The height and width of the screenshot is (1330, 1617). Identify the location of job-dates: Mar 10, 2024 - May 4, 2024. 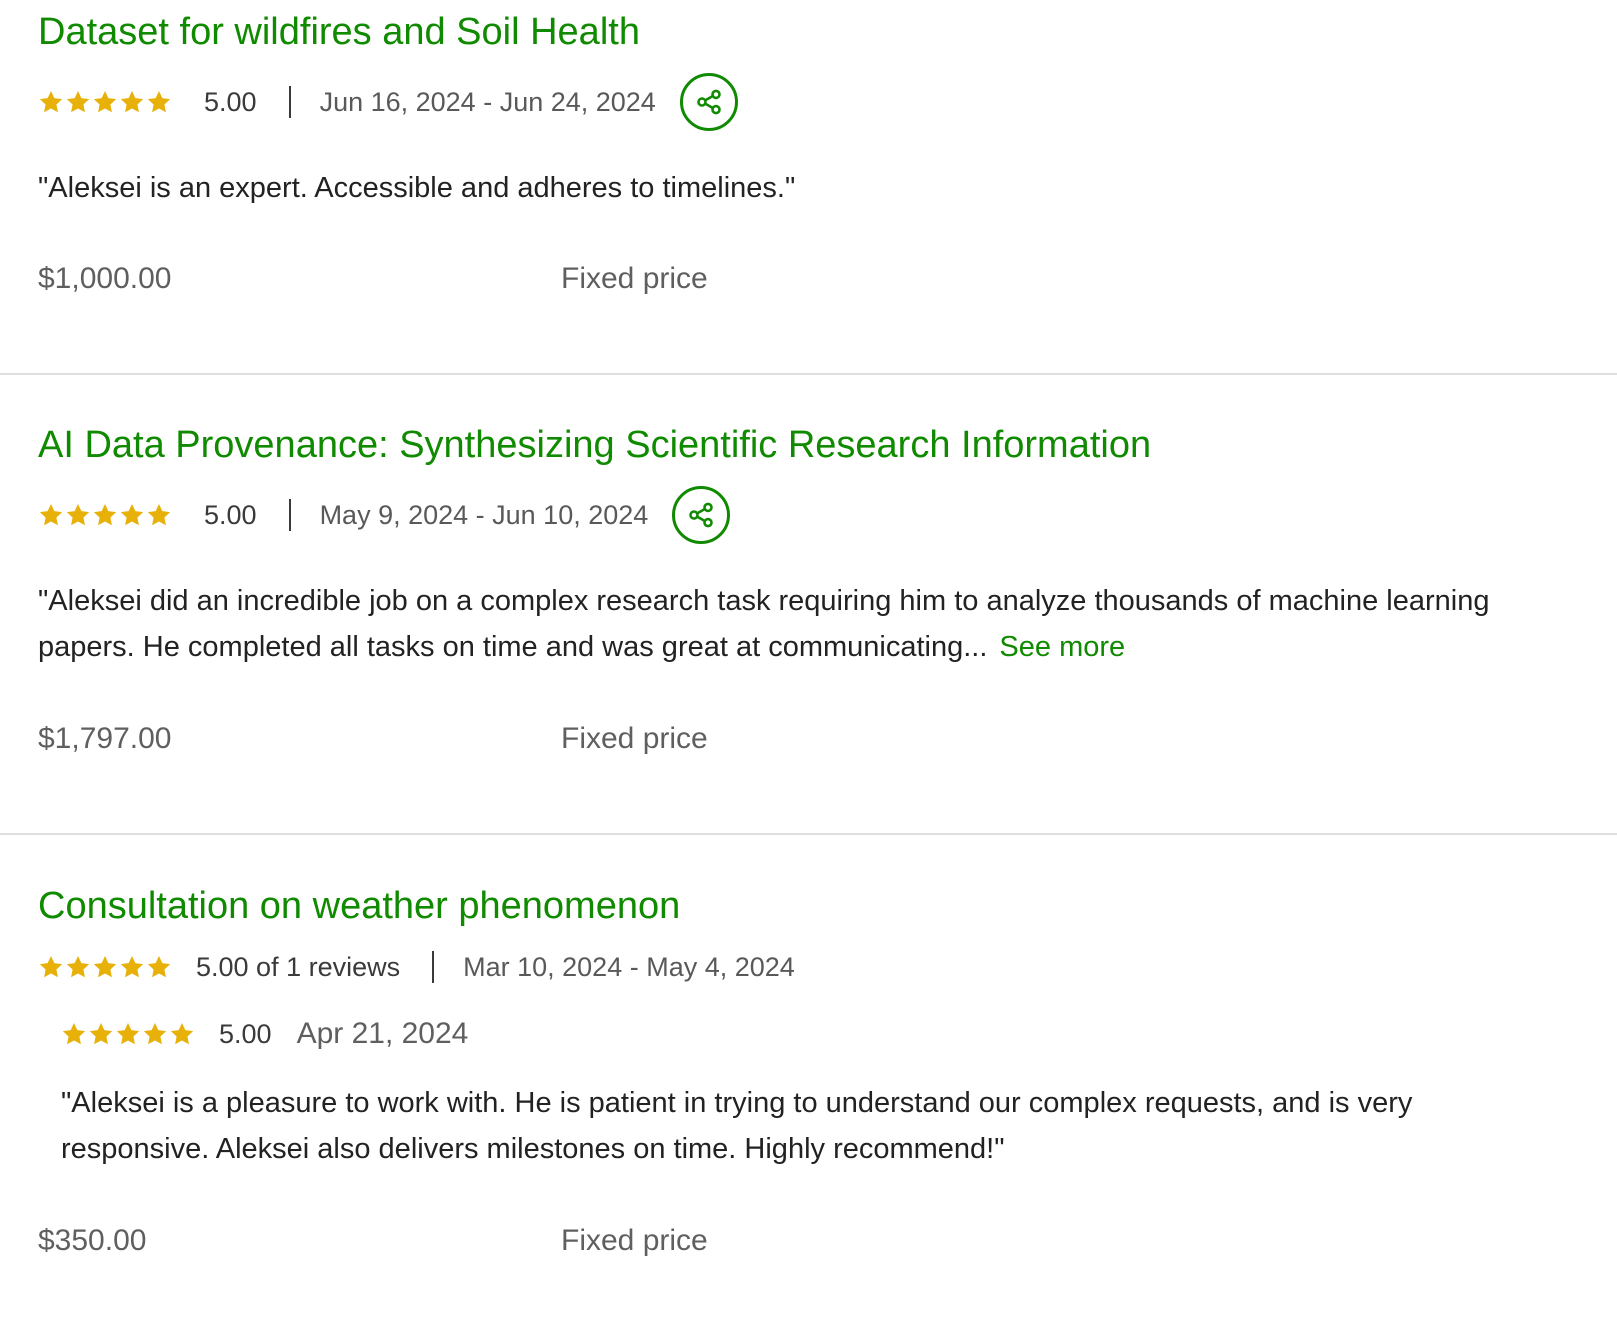
(629, 966).